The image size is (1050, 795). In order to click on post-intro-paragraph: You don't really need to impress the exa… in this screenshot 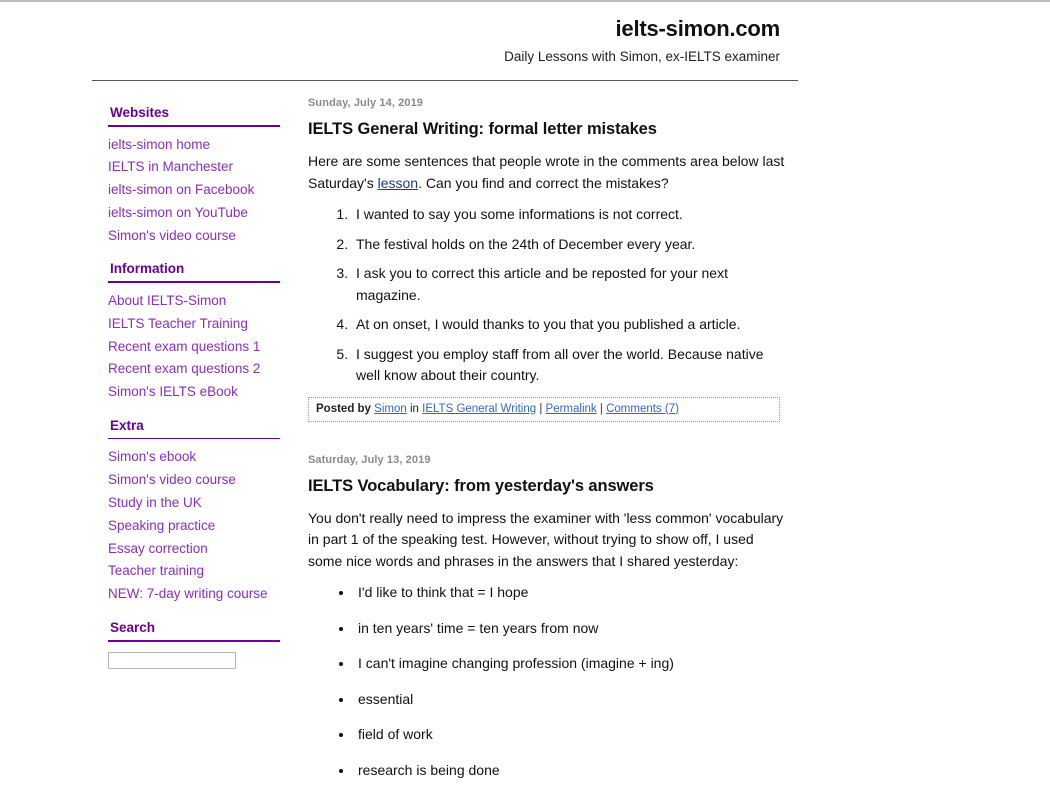, I will do `click(546, 539)`.